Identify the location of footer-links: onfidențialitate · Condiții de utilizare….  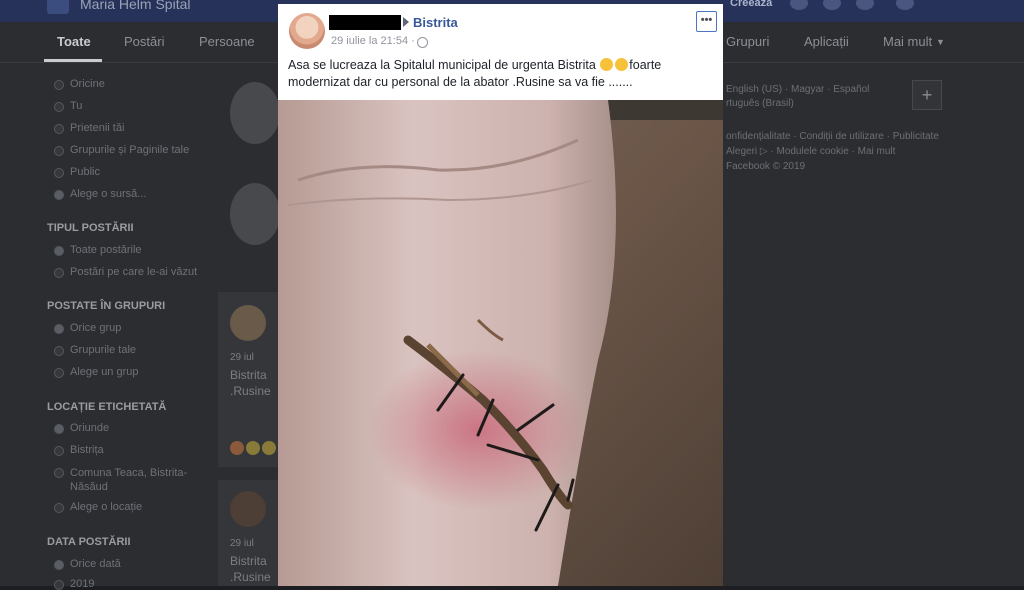
(832, 136).